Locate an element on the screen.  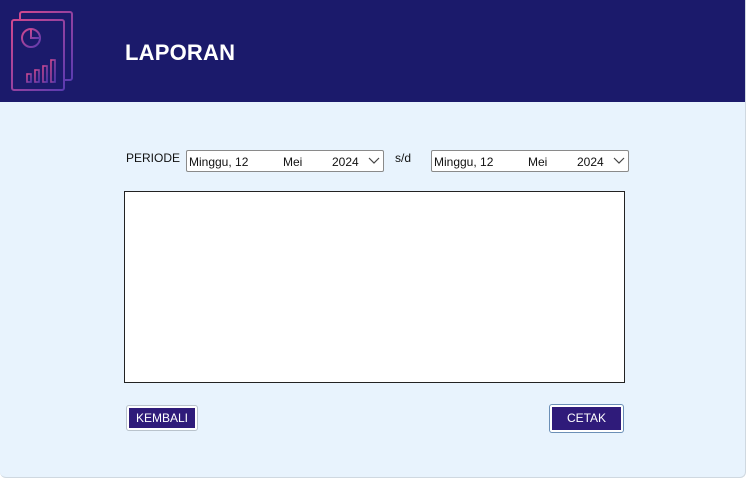
start-date-picker: Minggu, 12 Mei 2024 is located at coordinates (285, 161).